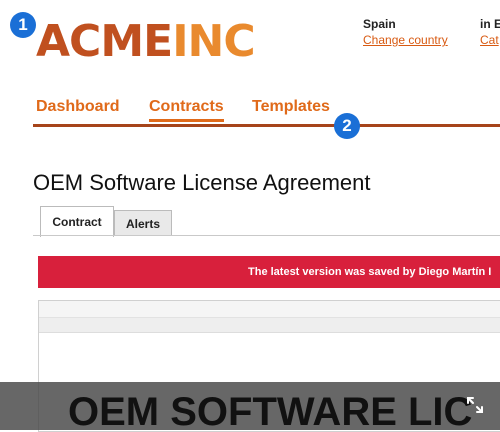  I want to click on callout-badge-2: 2, so click(347, 126).